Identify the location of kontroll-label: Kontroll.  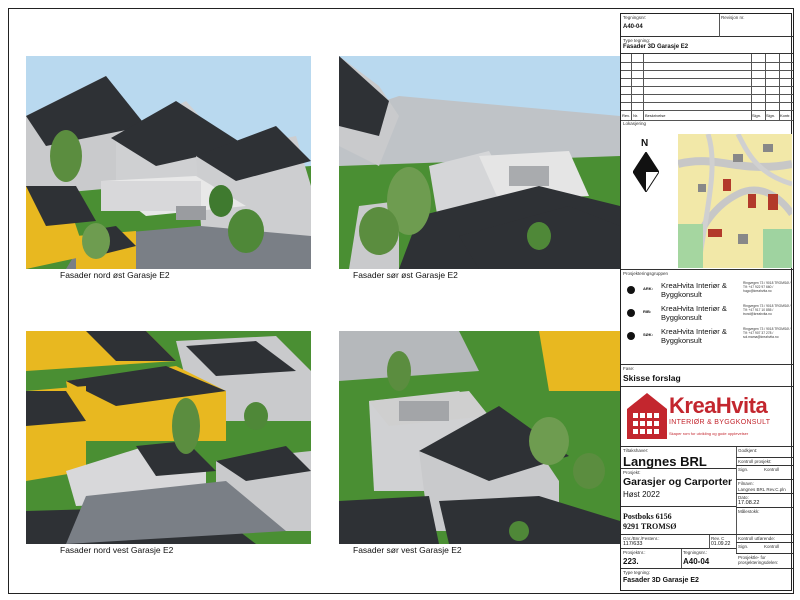
(772, 469).